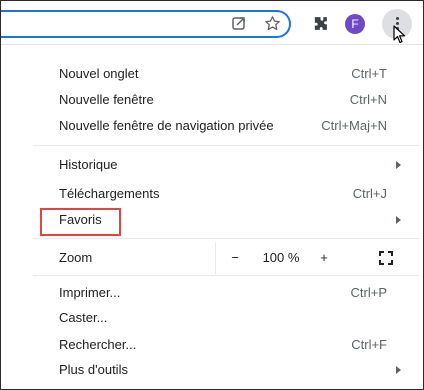  What do you see at coordinates (226, 74) in the screenshot?
I see `menu-item-new-tab: Nouvel onglet Ctrl+T` at bounding box center [226, 74].